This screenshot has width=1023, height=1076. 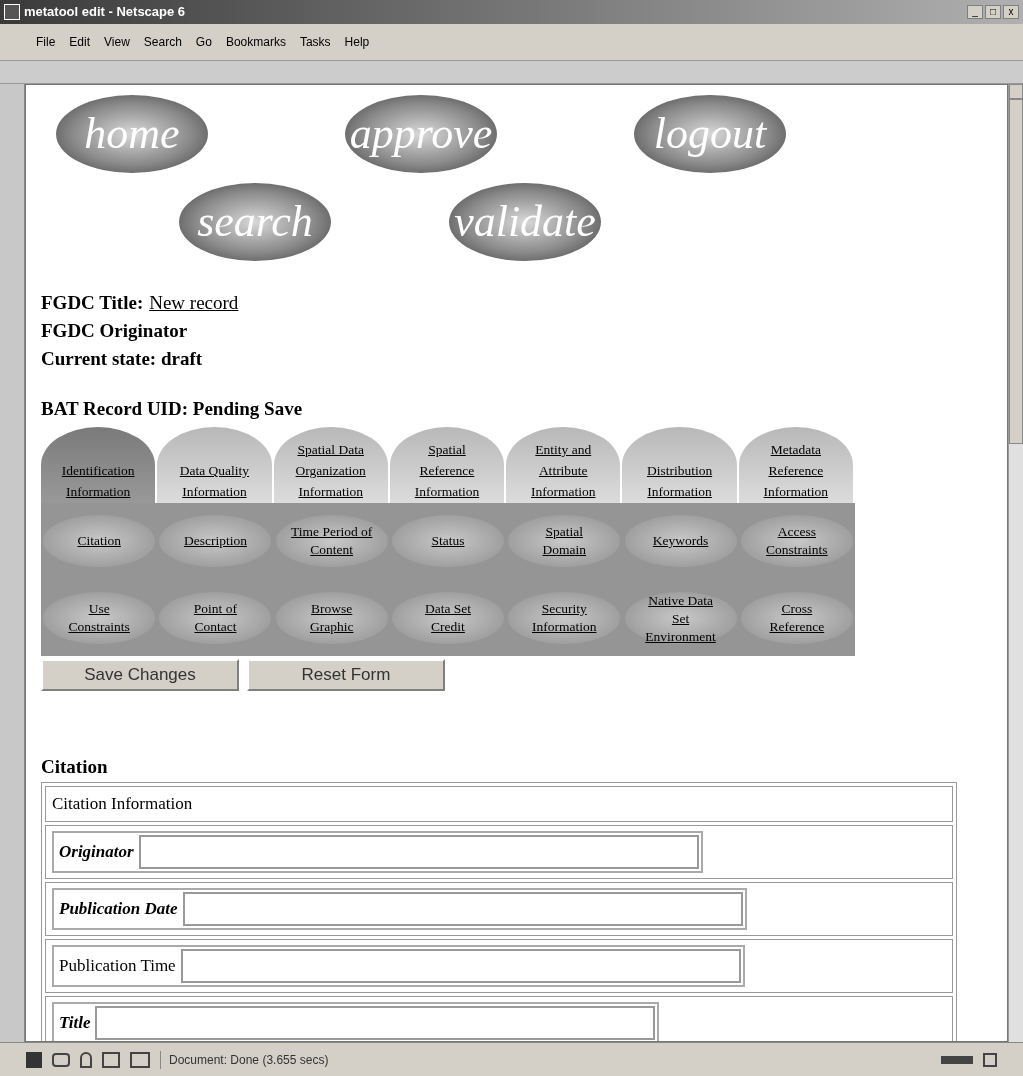 I want to click on subsection-link: Citation, so click(x=99, y=541).